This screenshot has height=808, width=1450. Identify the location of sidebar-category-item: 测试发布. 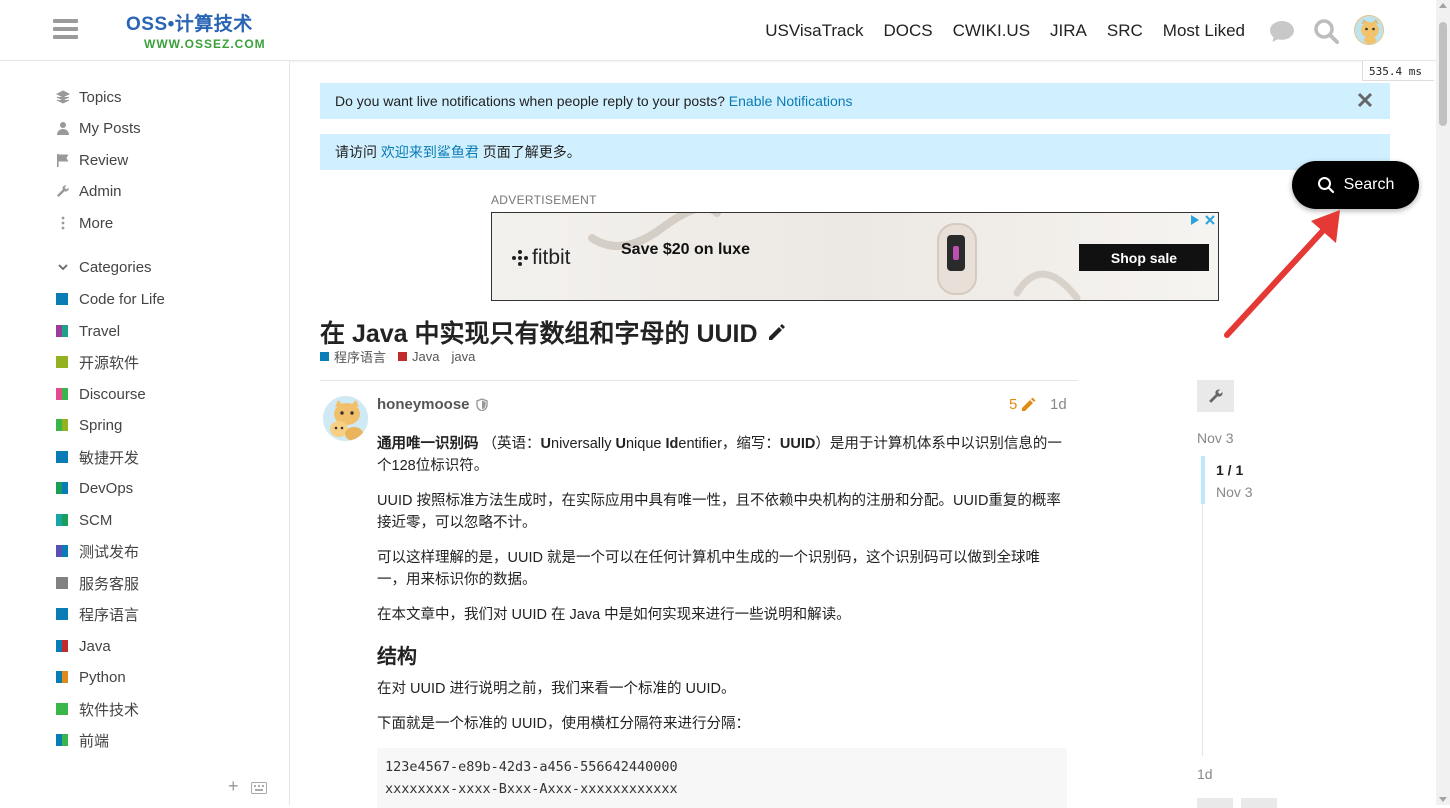
(97, 551).